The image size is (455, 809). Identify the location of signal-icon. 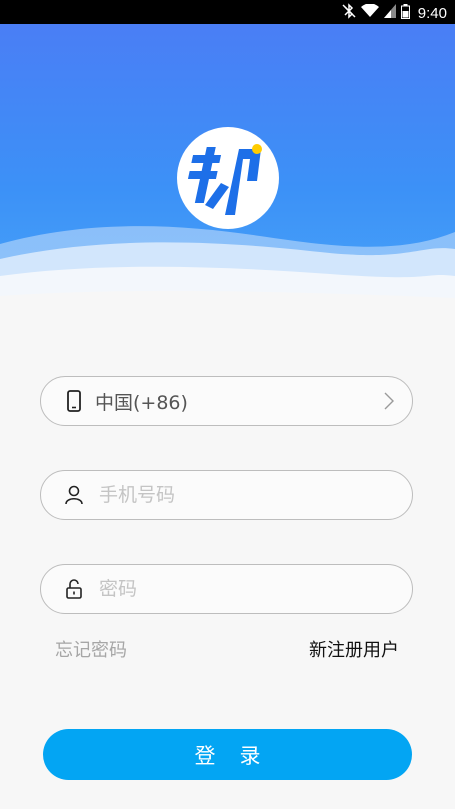
(389, 13).